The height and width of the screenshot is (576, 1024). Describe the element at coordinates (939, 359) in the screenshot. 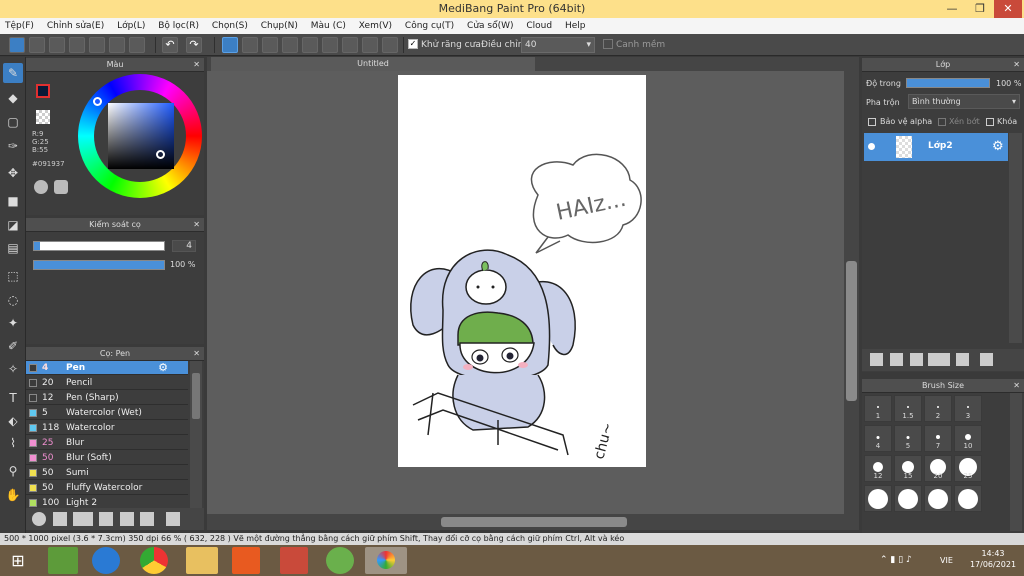

I see `add-layer-menu-icon` at that location.